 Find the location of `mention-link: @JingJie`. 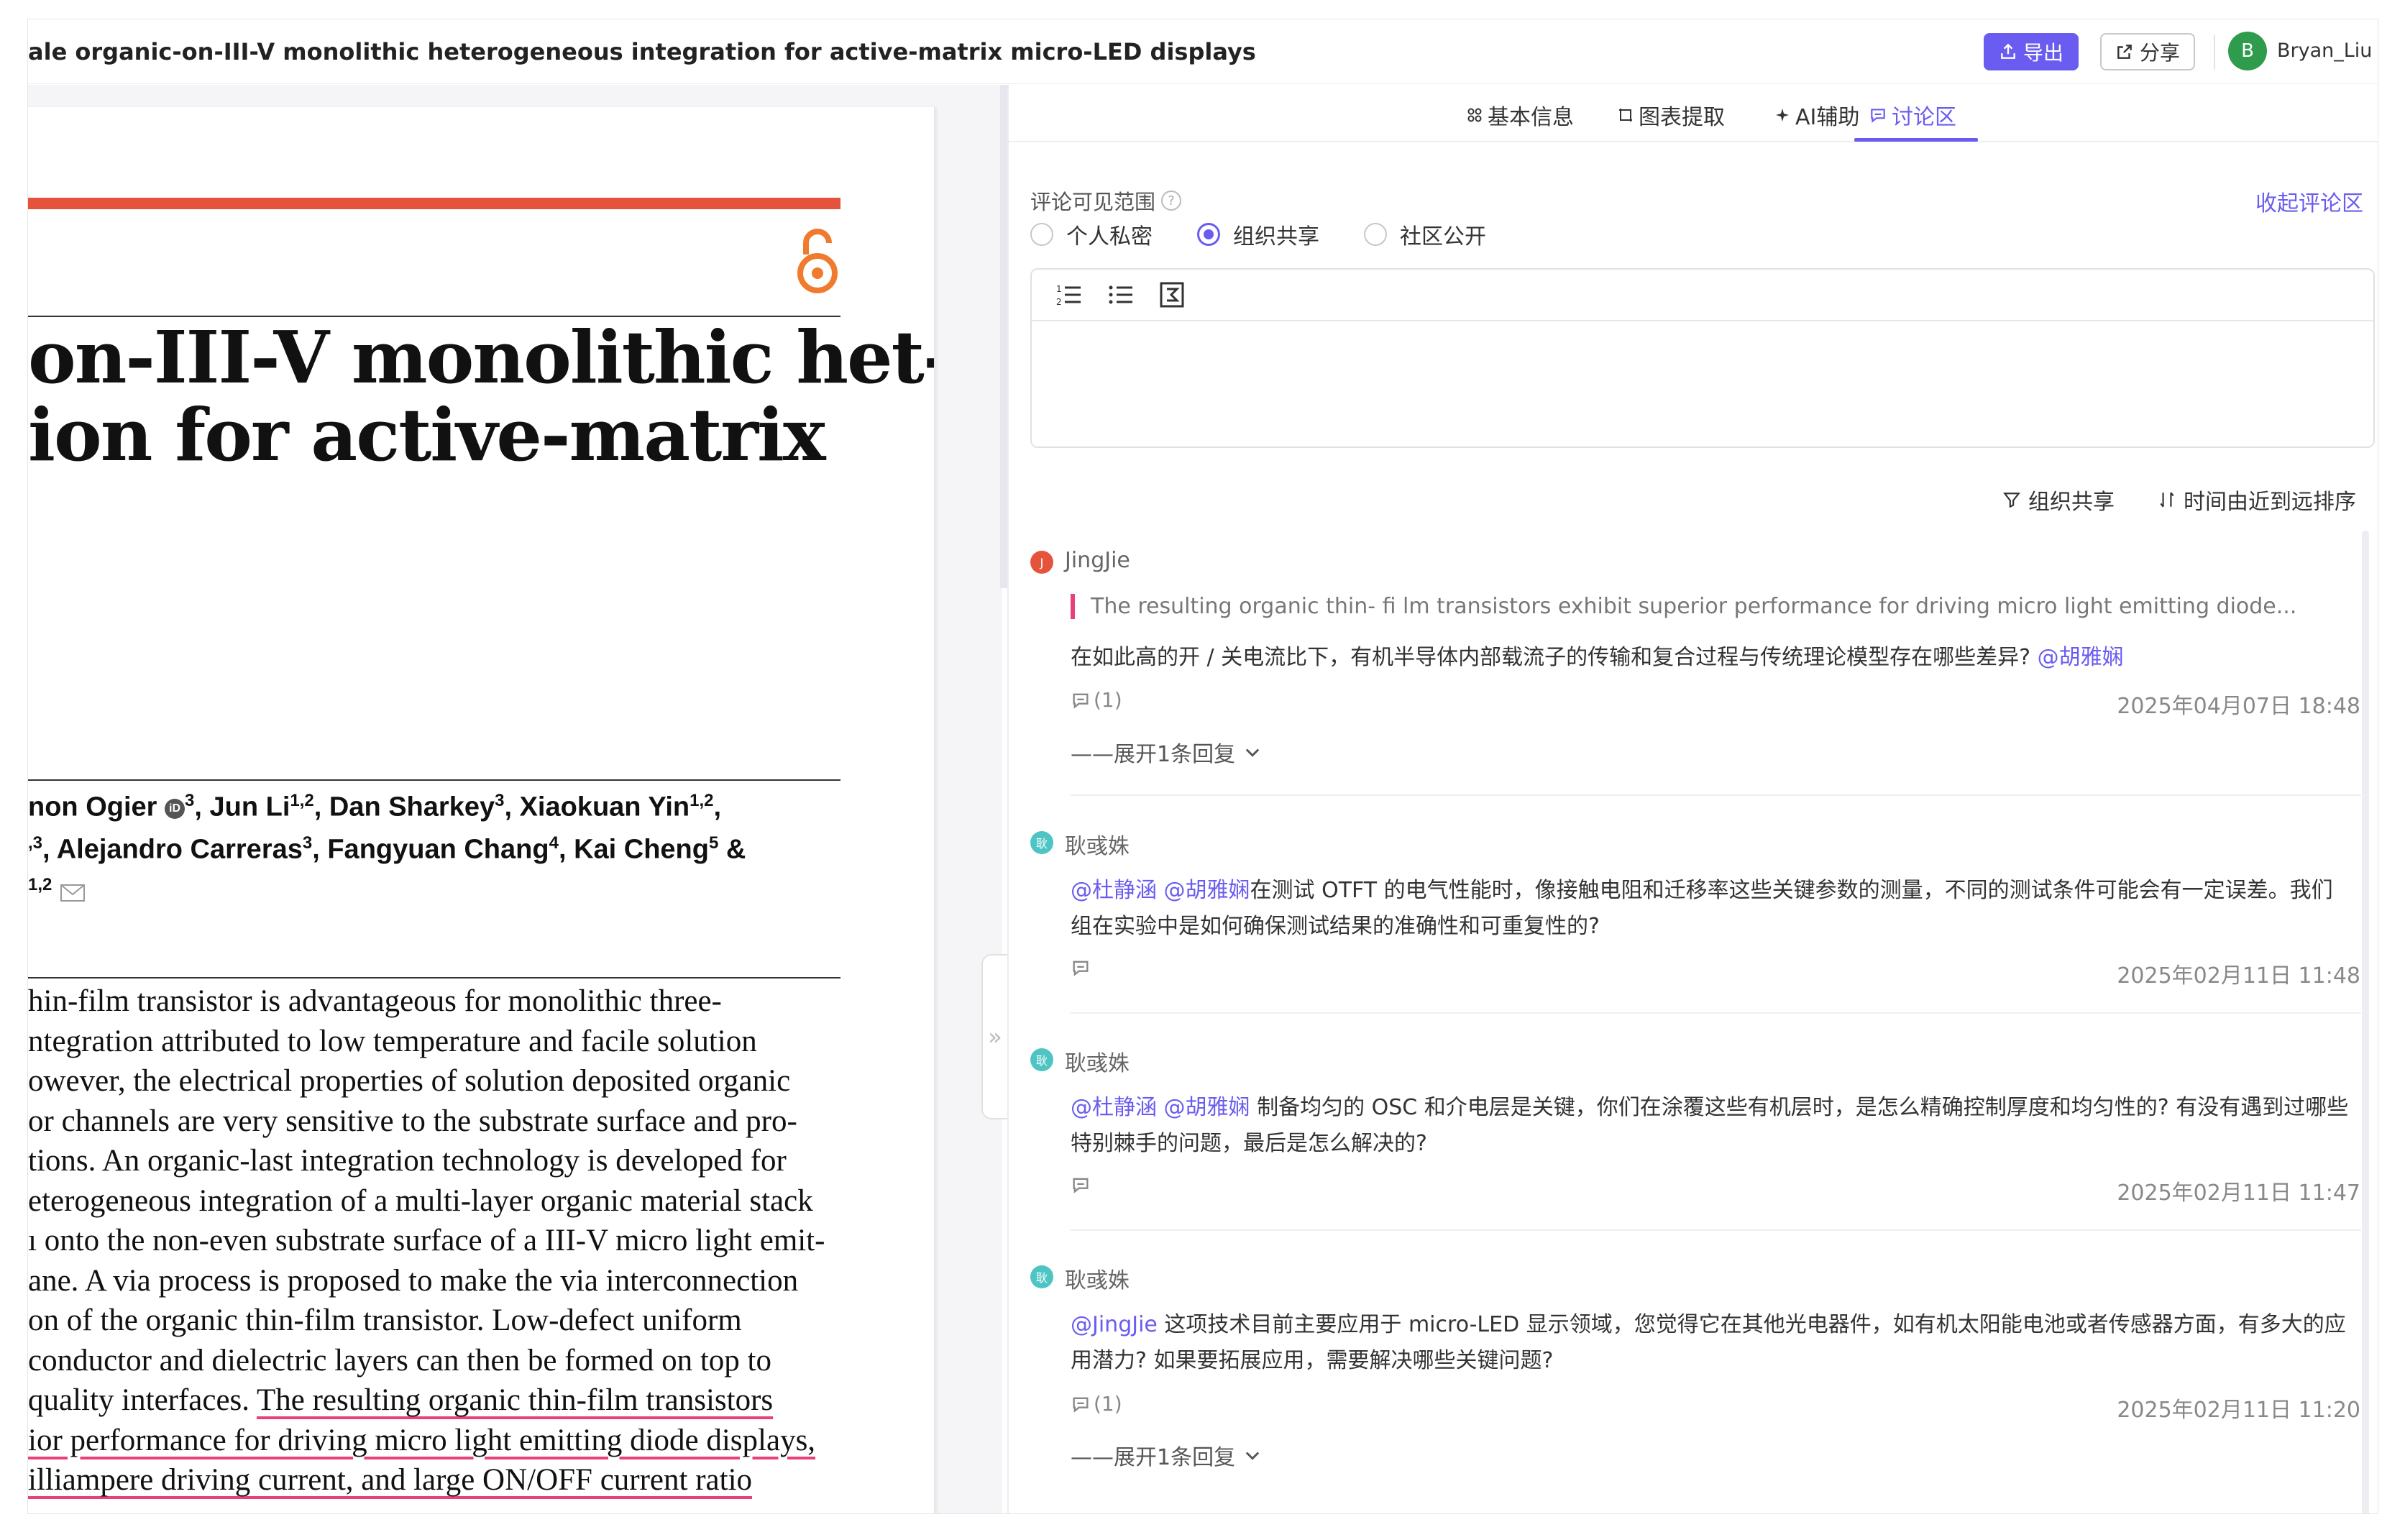

mention-link: @JingJie is located at coordinates (1114, 1324).